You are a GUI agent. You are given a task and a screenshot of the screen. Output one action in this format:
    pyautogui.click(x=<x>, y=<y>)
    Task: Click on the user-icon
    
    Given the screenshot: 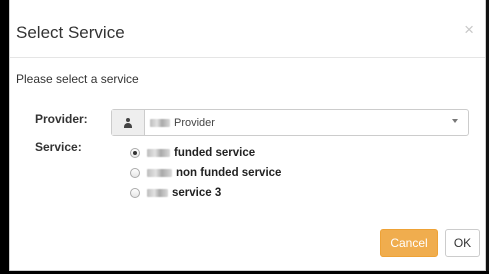 What is the action you would take?
    pyautogui.click(x=128, y=122)
    